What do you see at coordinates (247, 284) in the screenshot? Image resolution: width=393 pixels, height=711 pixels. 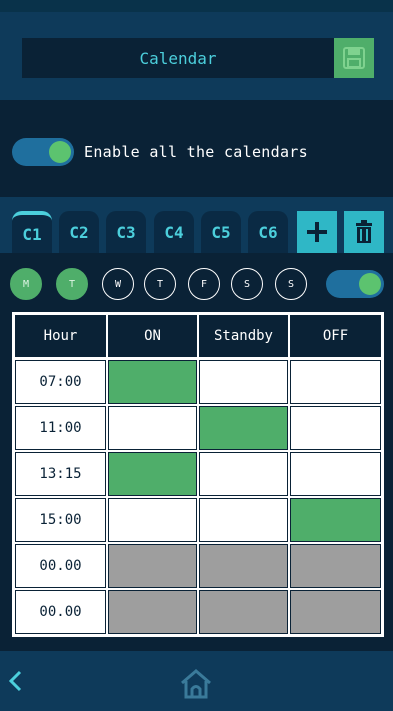 I see `day-saturday: S` at bounding box center [247, 284].